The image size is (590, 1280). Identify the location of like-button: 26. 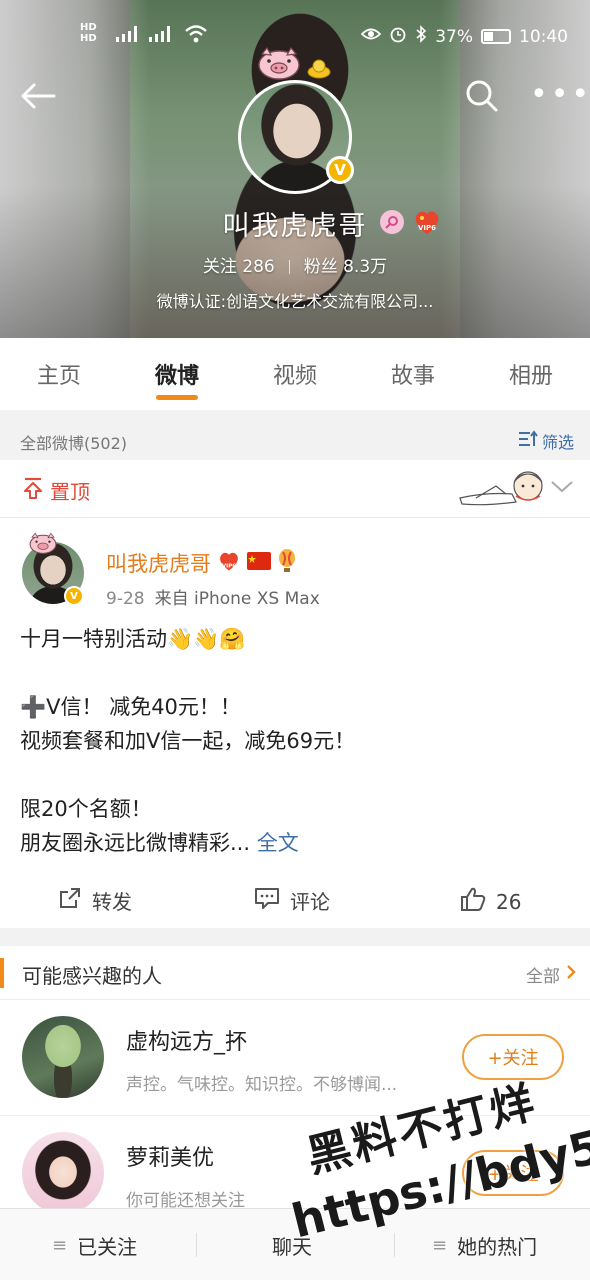
(490, 901).